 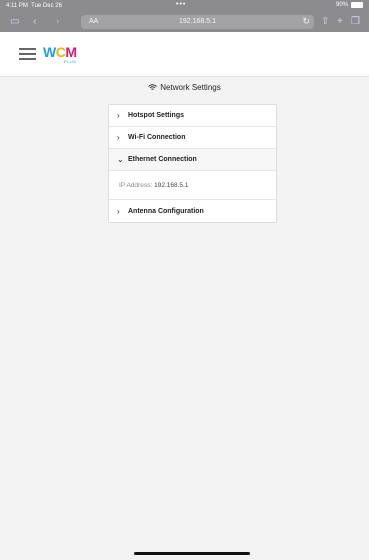 What do you see at coordinates (340, 22) in the screenshot?
I see `new-tab-icon: +` at bounding box center [340, 22].